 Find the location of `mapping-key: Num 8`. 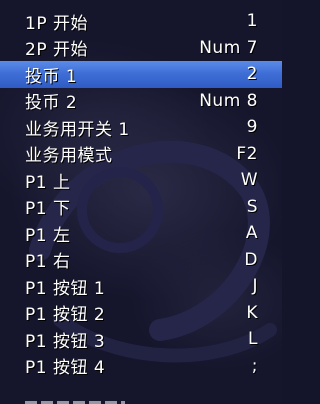

mapping-key: Num 8 is located at coordinates (228, 100).